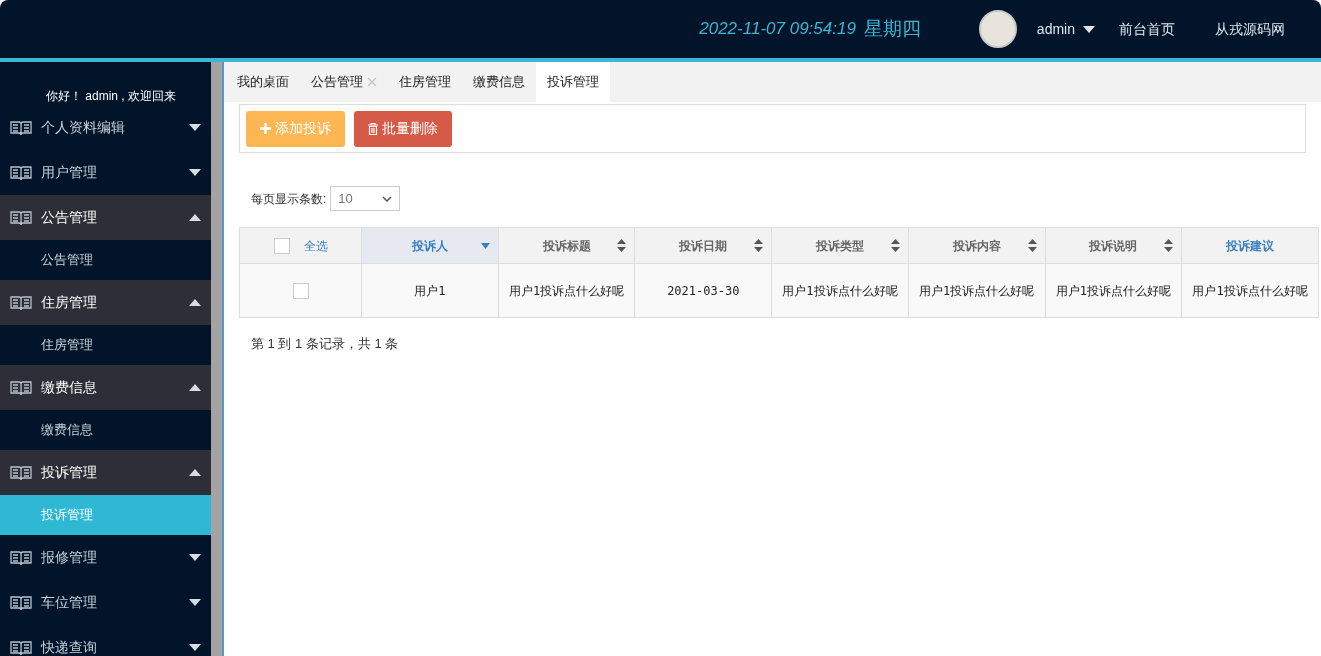 The height and width of the screenshot is (656, 1321). Describe the element at coordinates (373, 128) in the screenshot. I see `trash-icon` at that location.